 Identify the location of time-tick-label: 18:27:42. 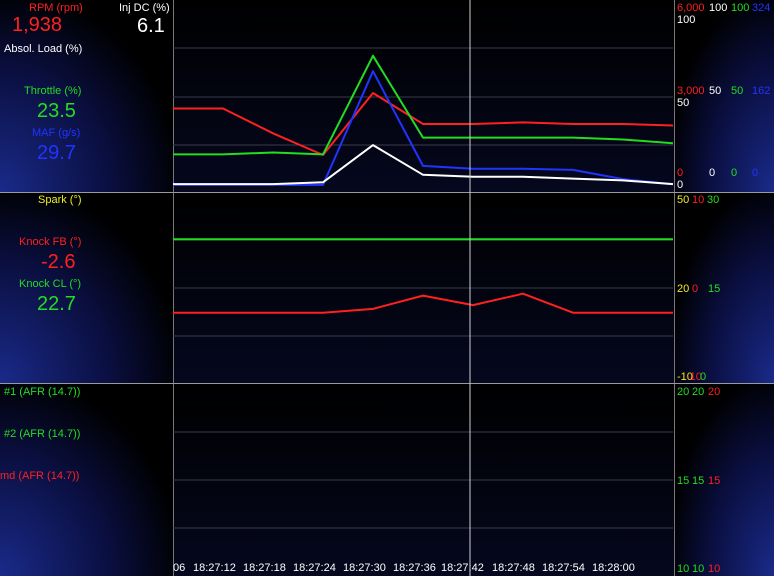
(462, 568).